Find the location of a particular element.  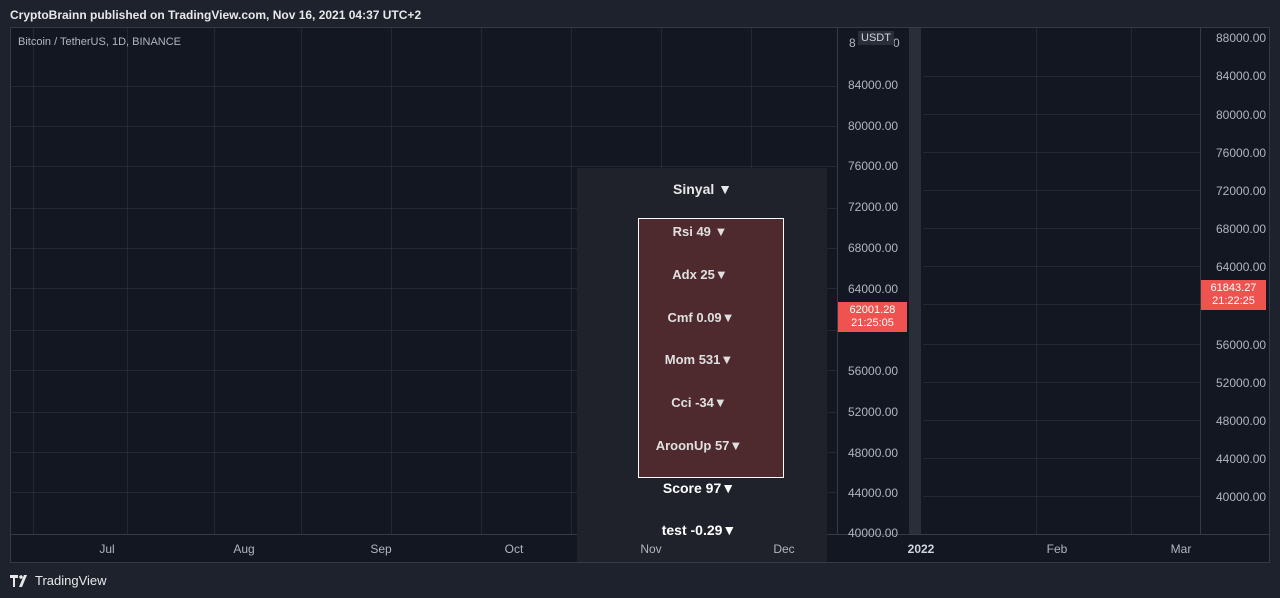

last-price-countdown: 21:25:05 is located at coordinates (872, 323).